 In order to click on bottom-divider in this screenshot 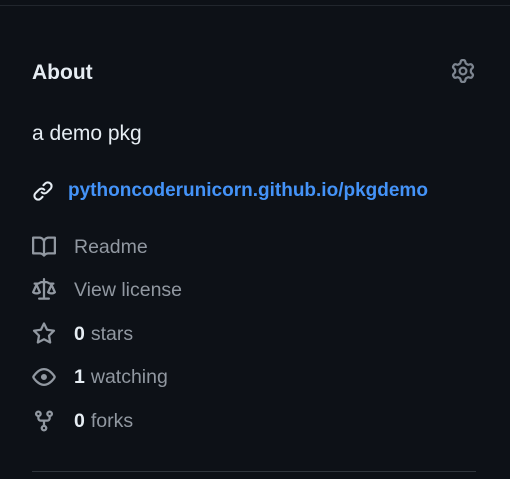, I will do `click(254, 471)`.